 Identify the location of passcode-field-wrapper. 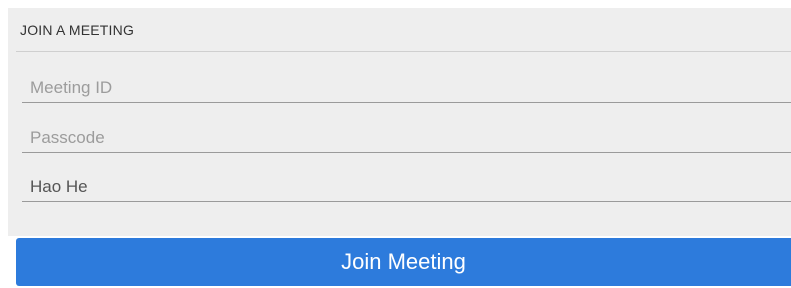
(406, 134).